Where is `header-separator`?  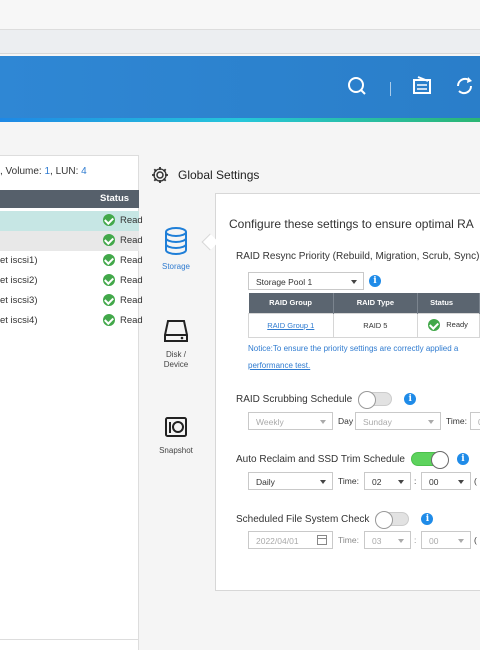 header-separator is located at coordinates (390, 89).